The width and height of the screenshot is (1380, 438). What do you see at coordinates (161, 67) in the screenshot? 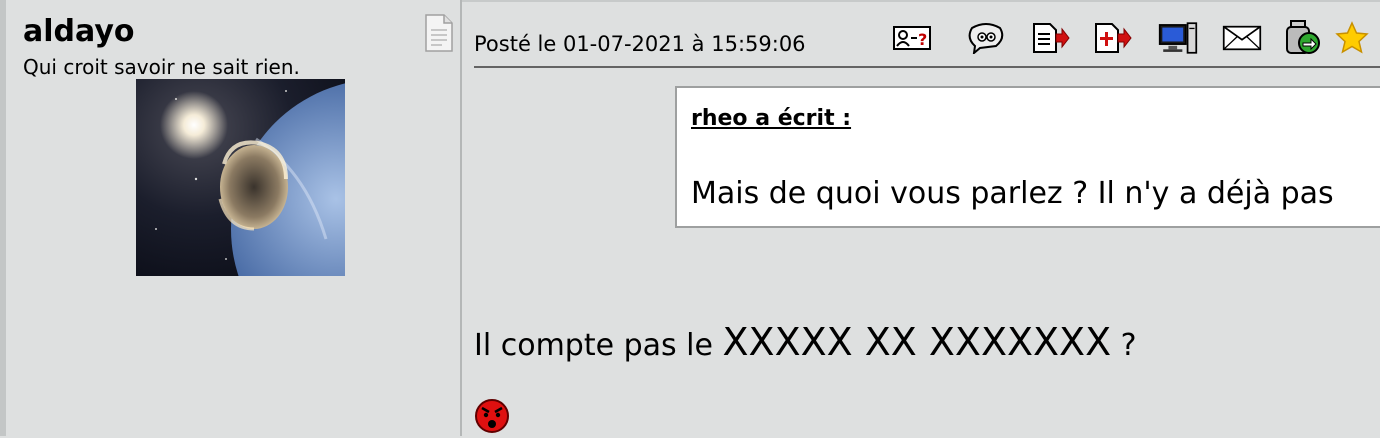
I see `author-title: Qui croit savoir ne sait rien.` at bounding box center [161, 67].